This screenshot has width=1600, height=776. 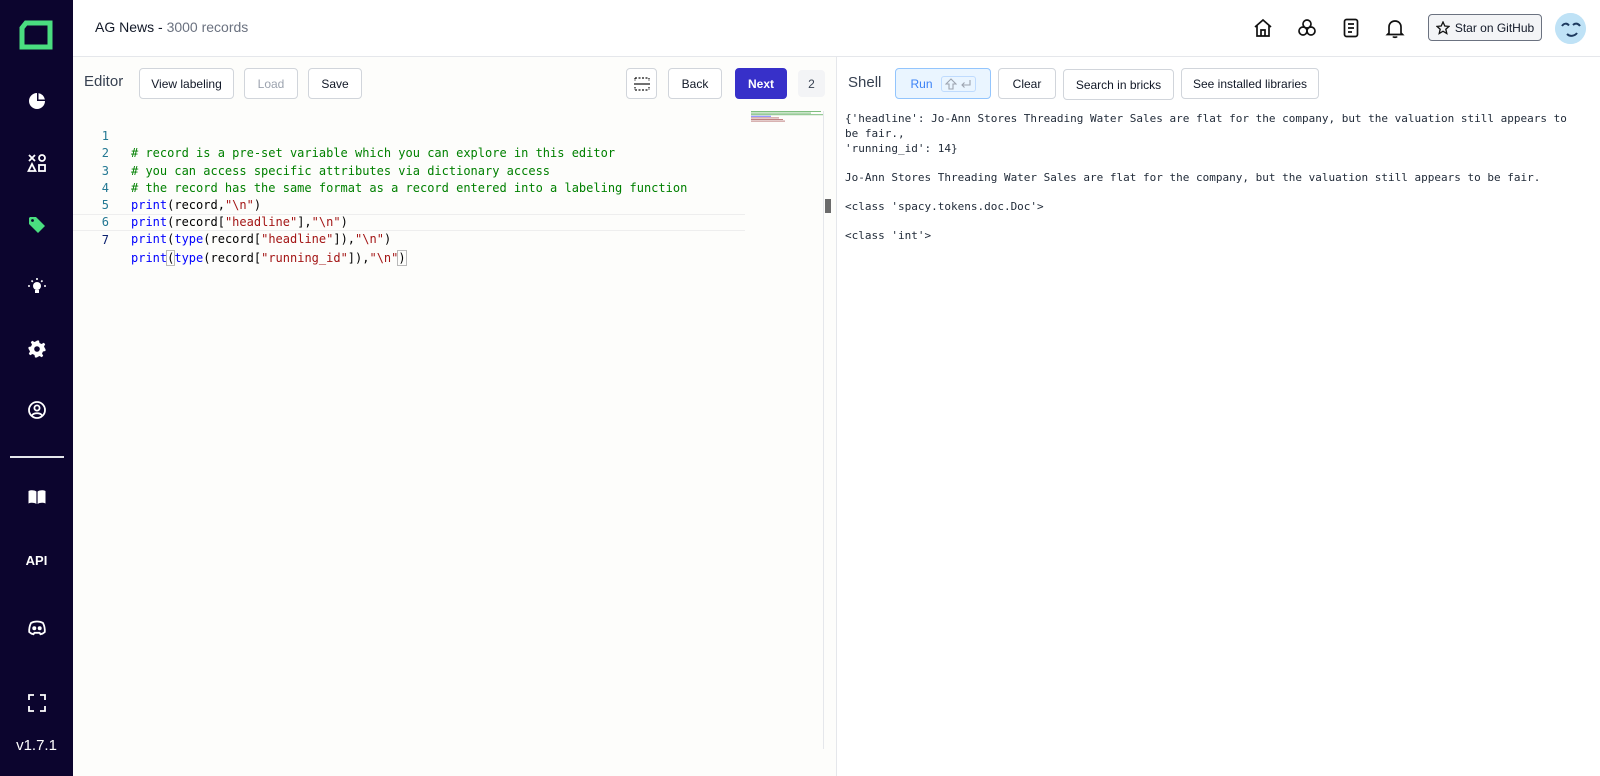 I want to click on sidebar-item-settings, so click(x=36, y=348).